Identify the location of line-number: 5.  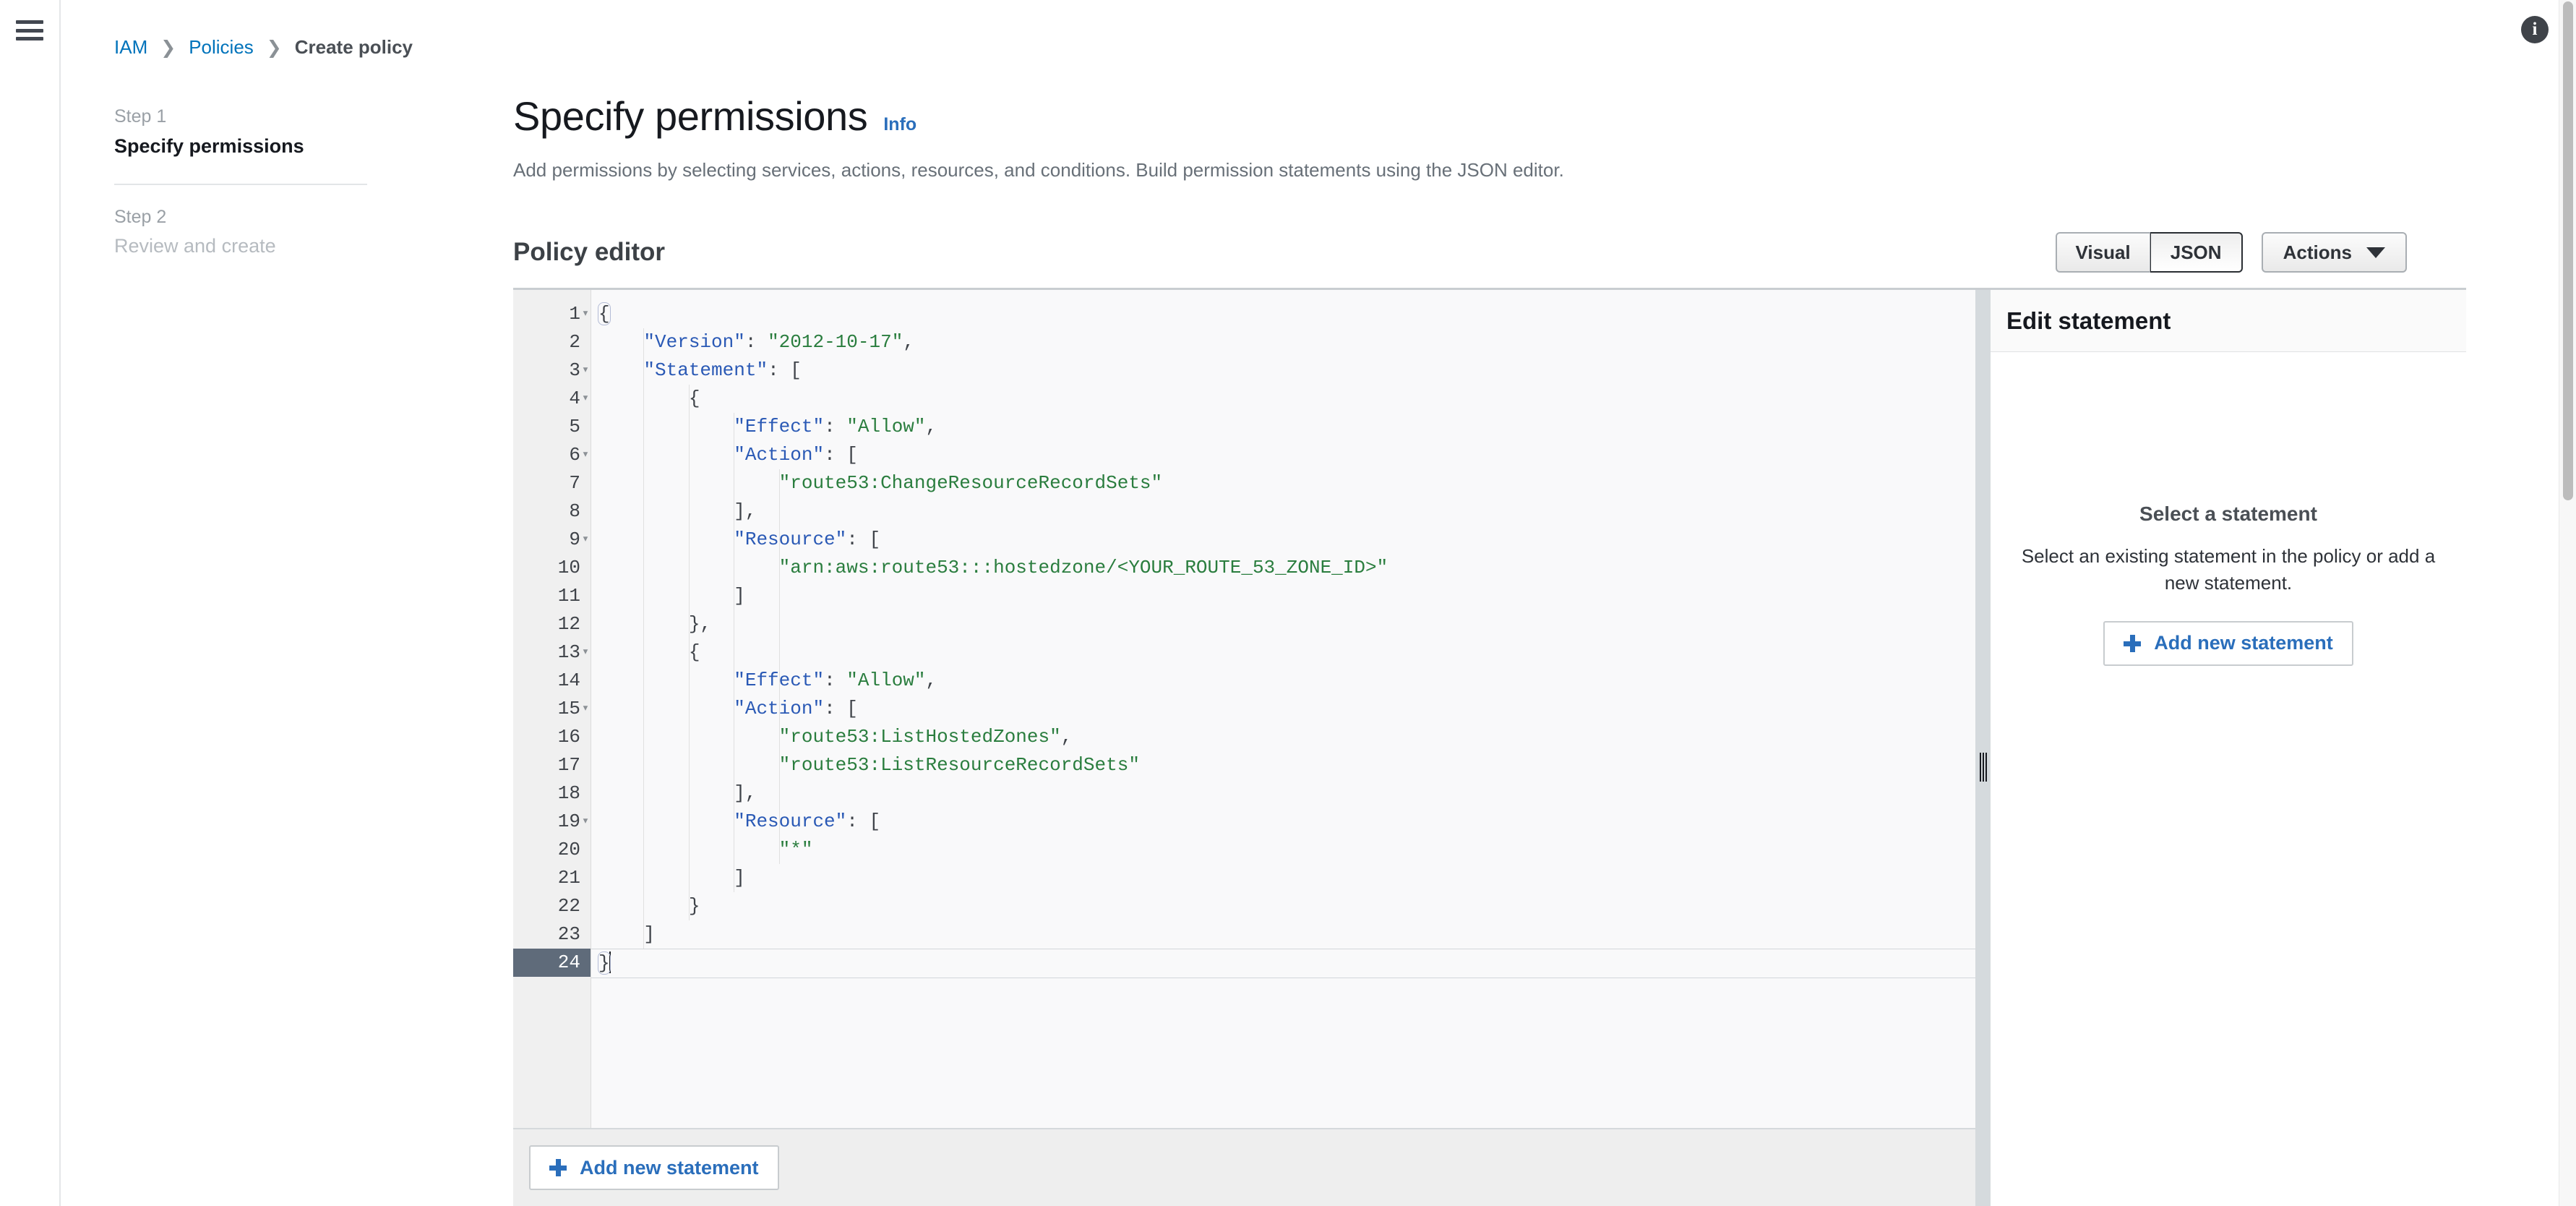
(575, 426).